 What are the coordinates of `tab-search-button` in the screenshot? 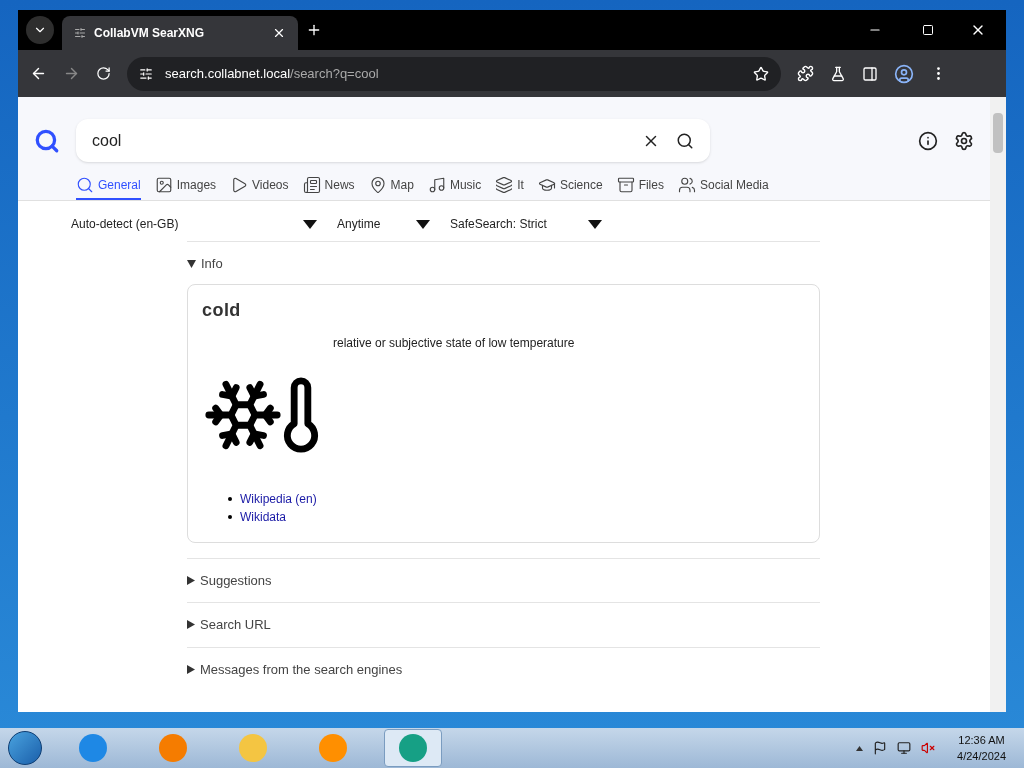 It's located at (40, 30).